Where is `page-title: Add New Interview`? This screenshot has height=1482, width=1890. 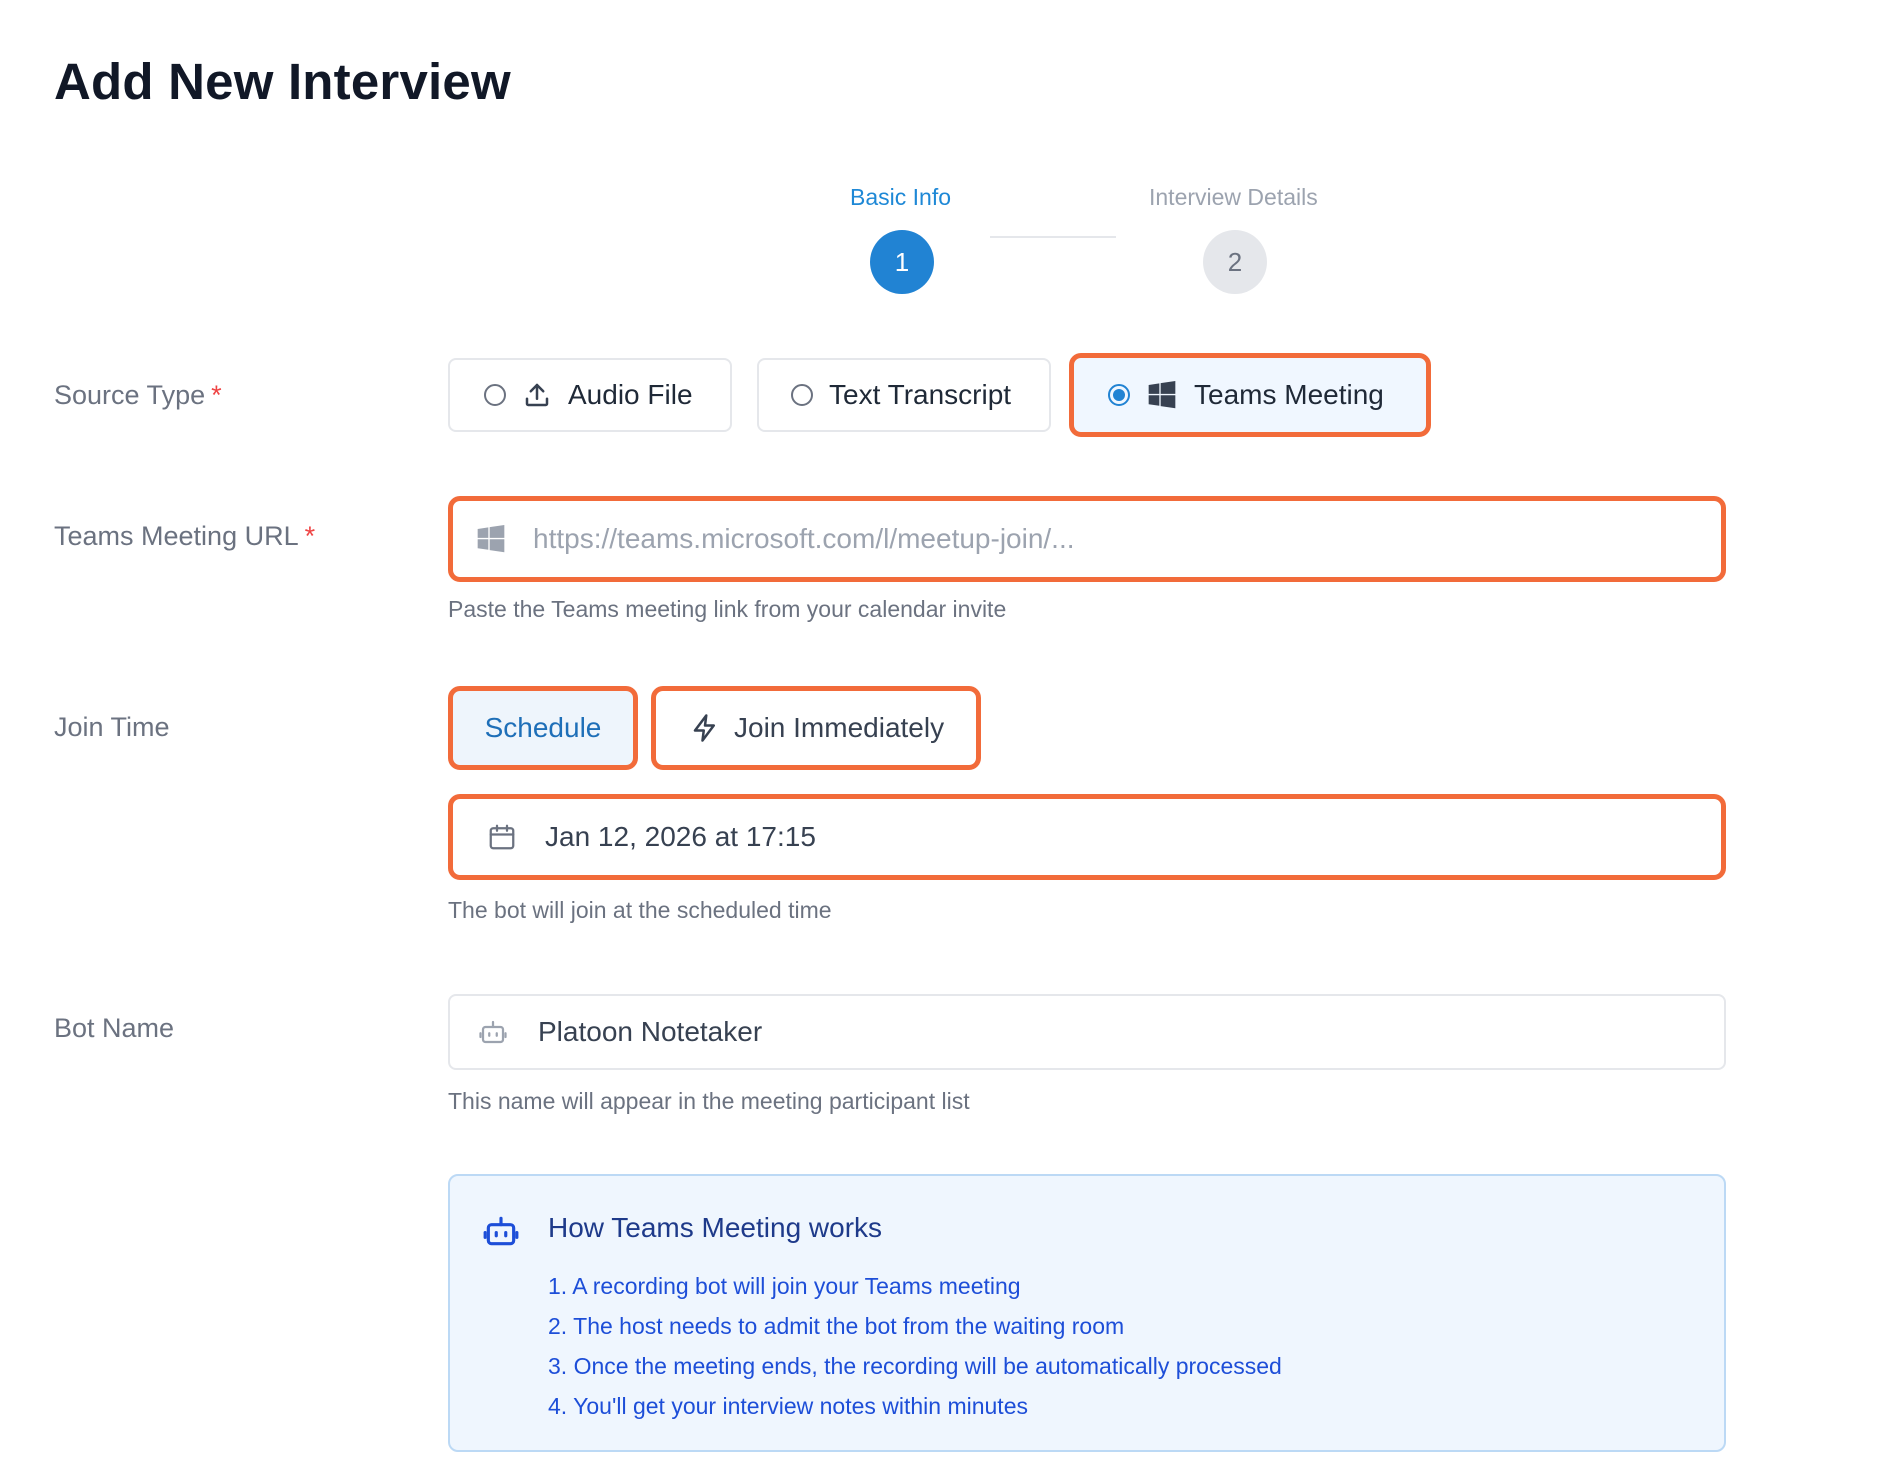
page-title: Add New Interview is located at coordinates (282, 81).